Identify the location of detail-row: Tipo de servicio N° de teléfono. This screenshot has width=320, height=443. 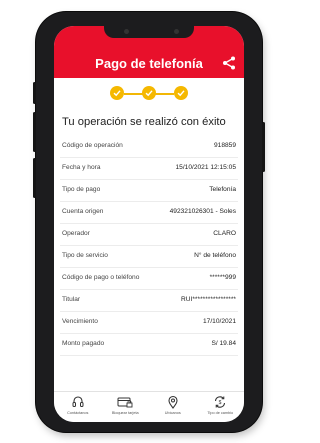
(149, 257).